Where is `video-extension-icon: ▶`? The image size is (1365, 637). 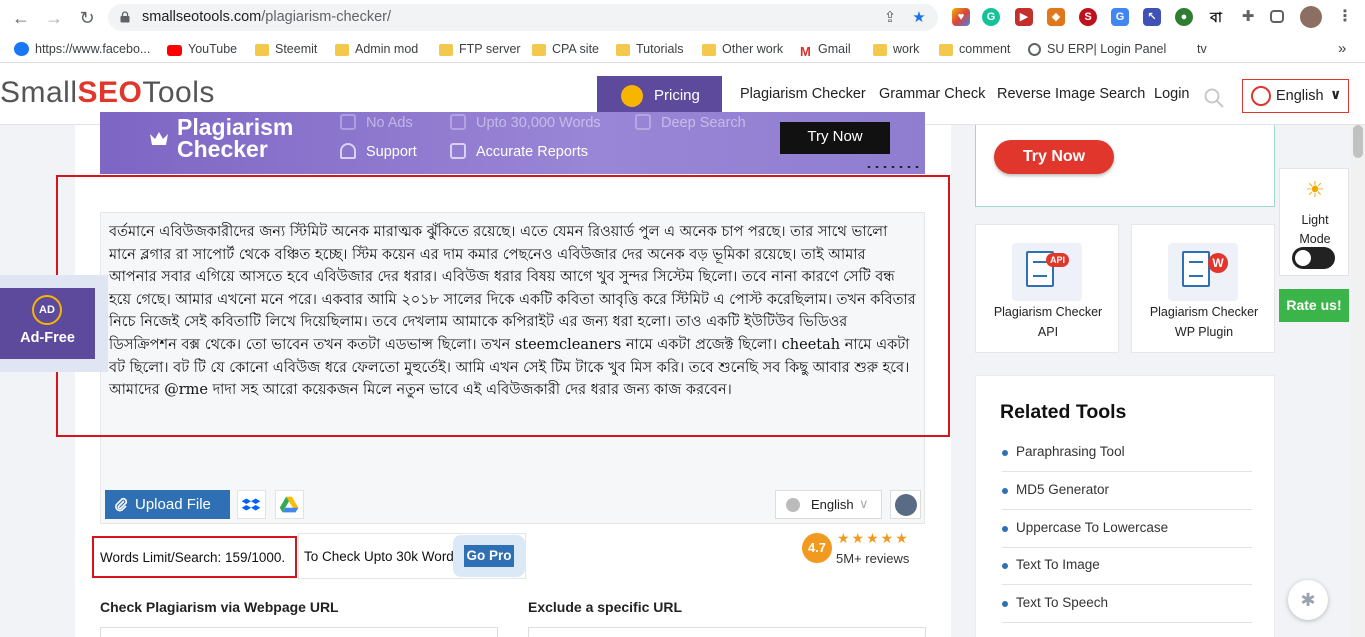
video-extension-icon: ▶ is located at coordinates (1024, 17).